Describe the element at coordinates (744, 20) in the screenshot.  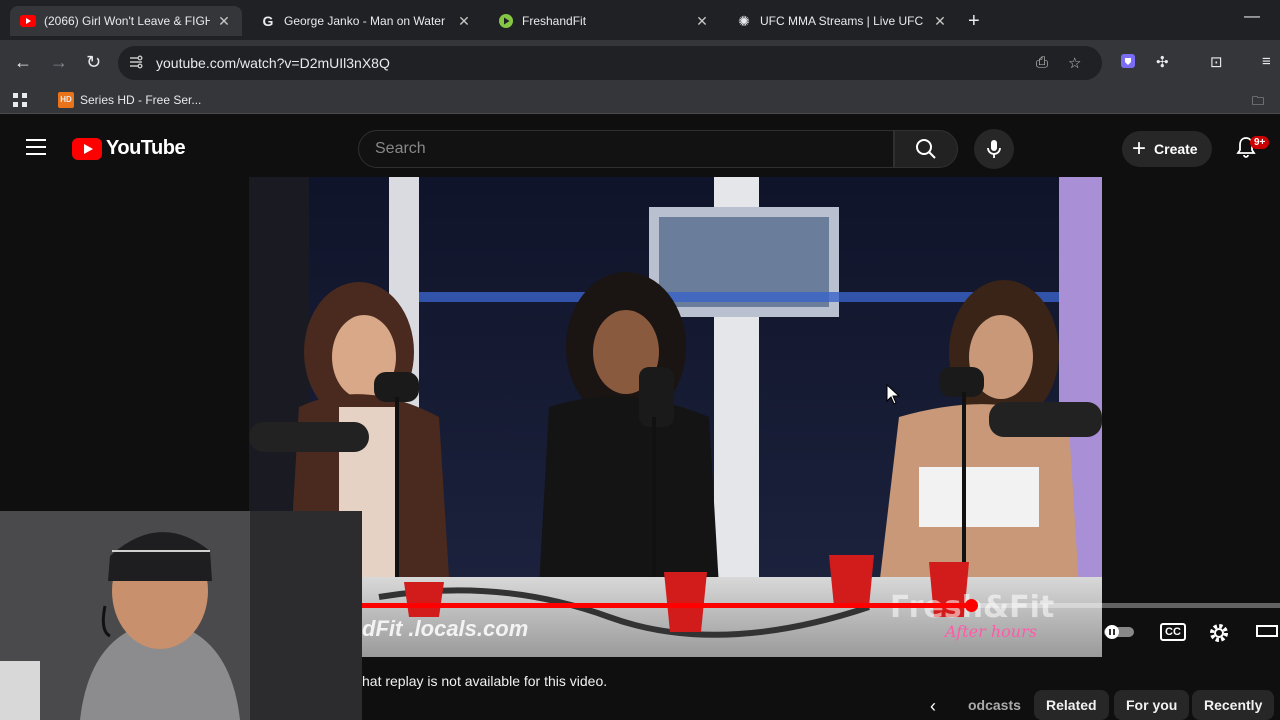
I see `settings-site-icon: ✺` at that location.